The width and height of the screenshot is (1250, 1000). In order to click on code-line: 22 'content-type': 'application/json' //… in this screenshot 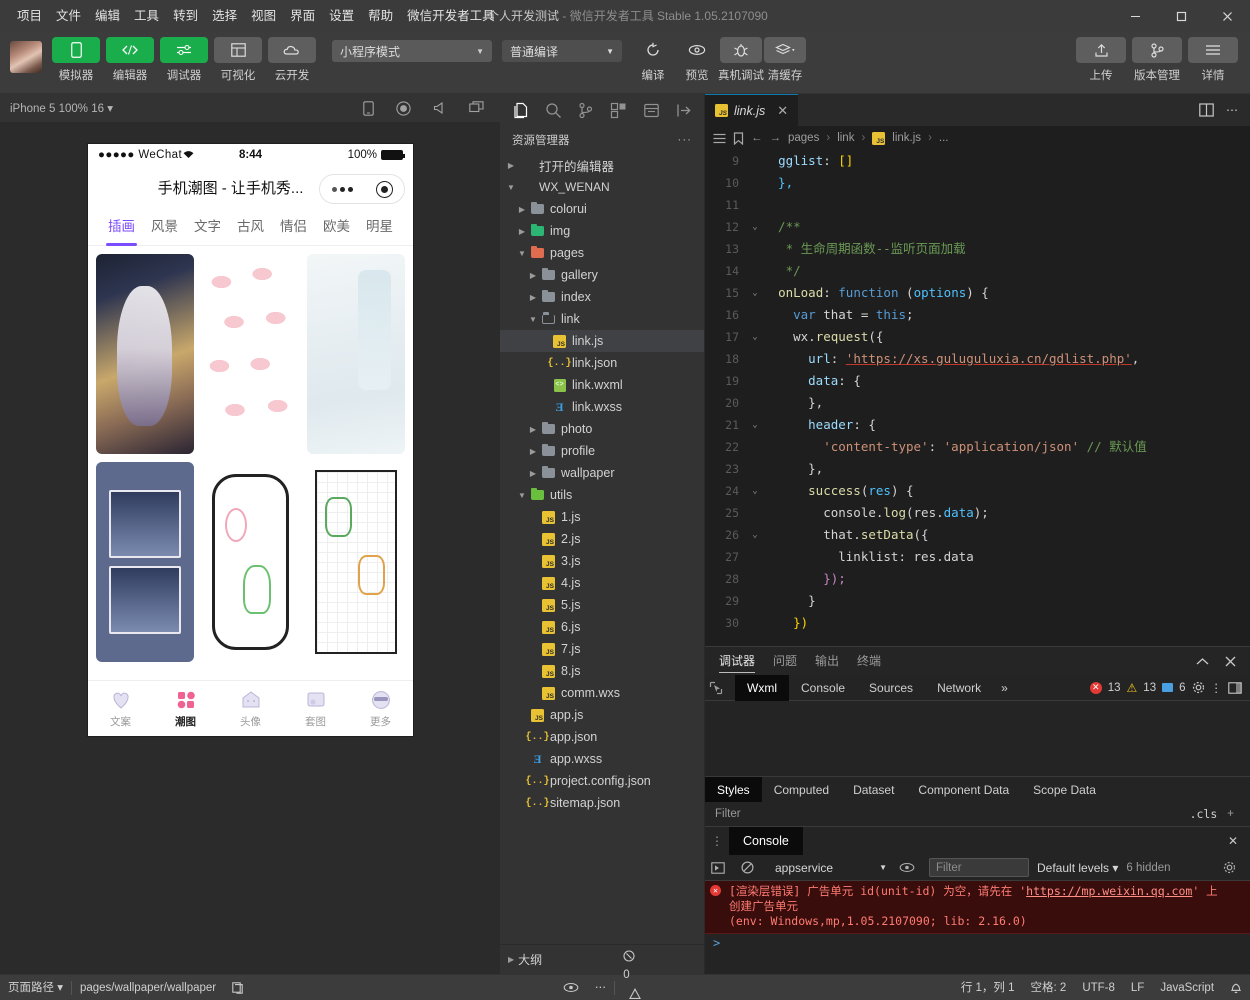, I will do `click(977, 447)`.